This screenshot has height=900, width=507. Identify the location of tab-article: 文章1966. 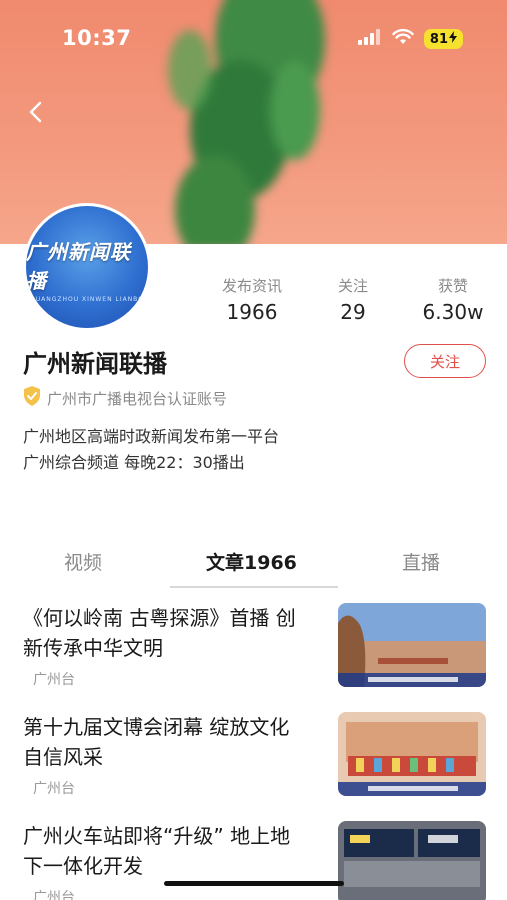
(251, 561).